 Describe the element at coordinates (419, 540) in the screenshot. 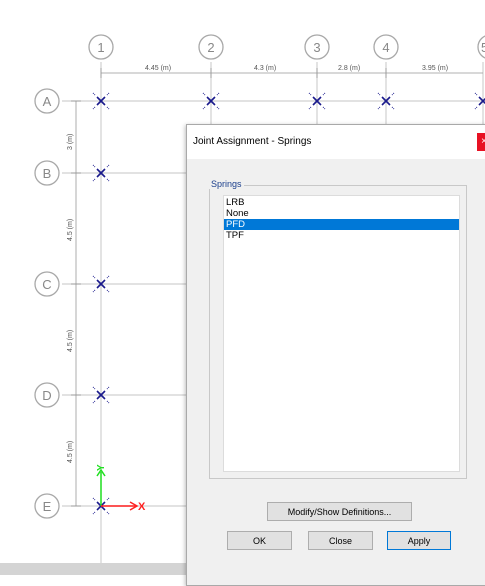

I see `apply-button: Apply` at that location.